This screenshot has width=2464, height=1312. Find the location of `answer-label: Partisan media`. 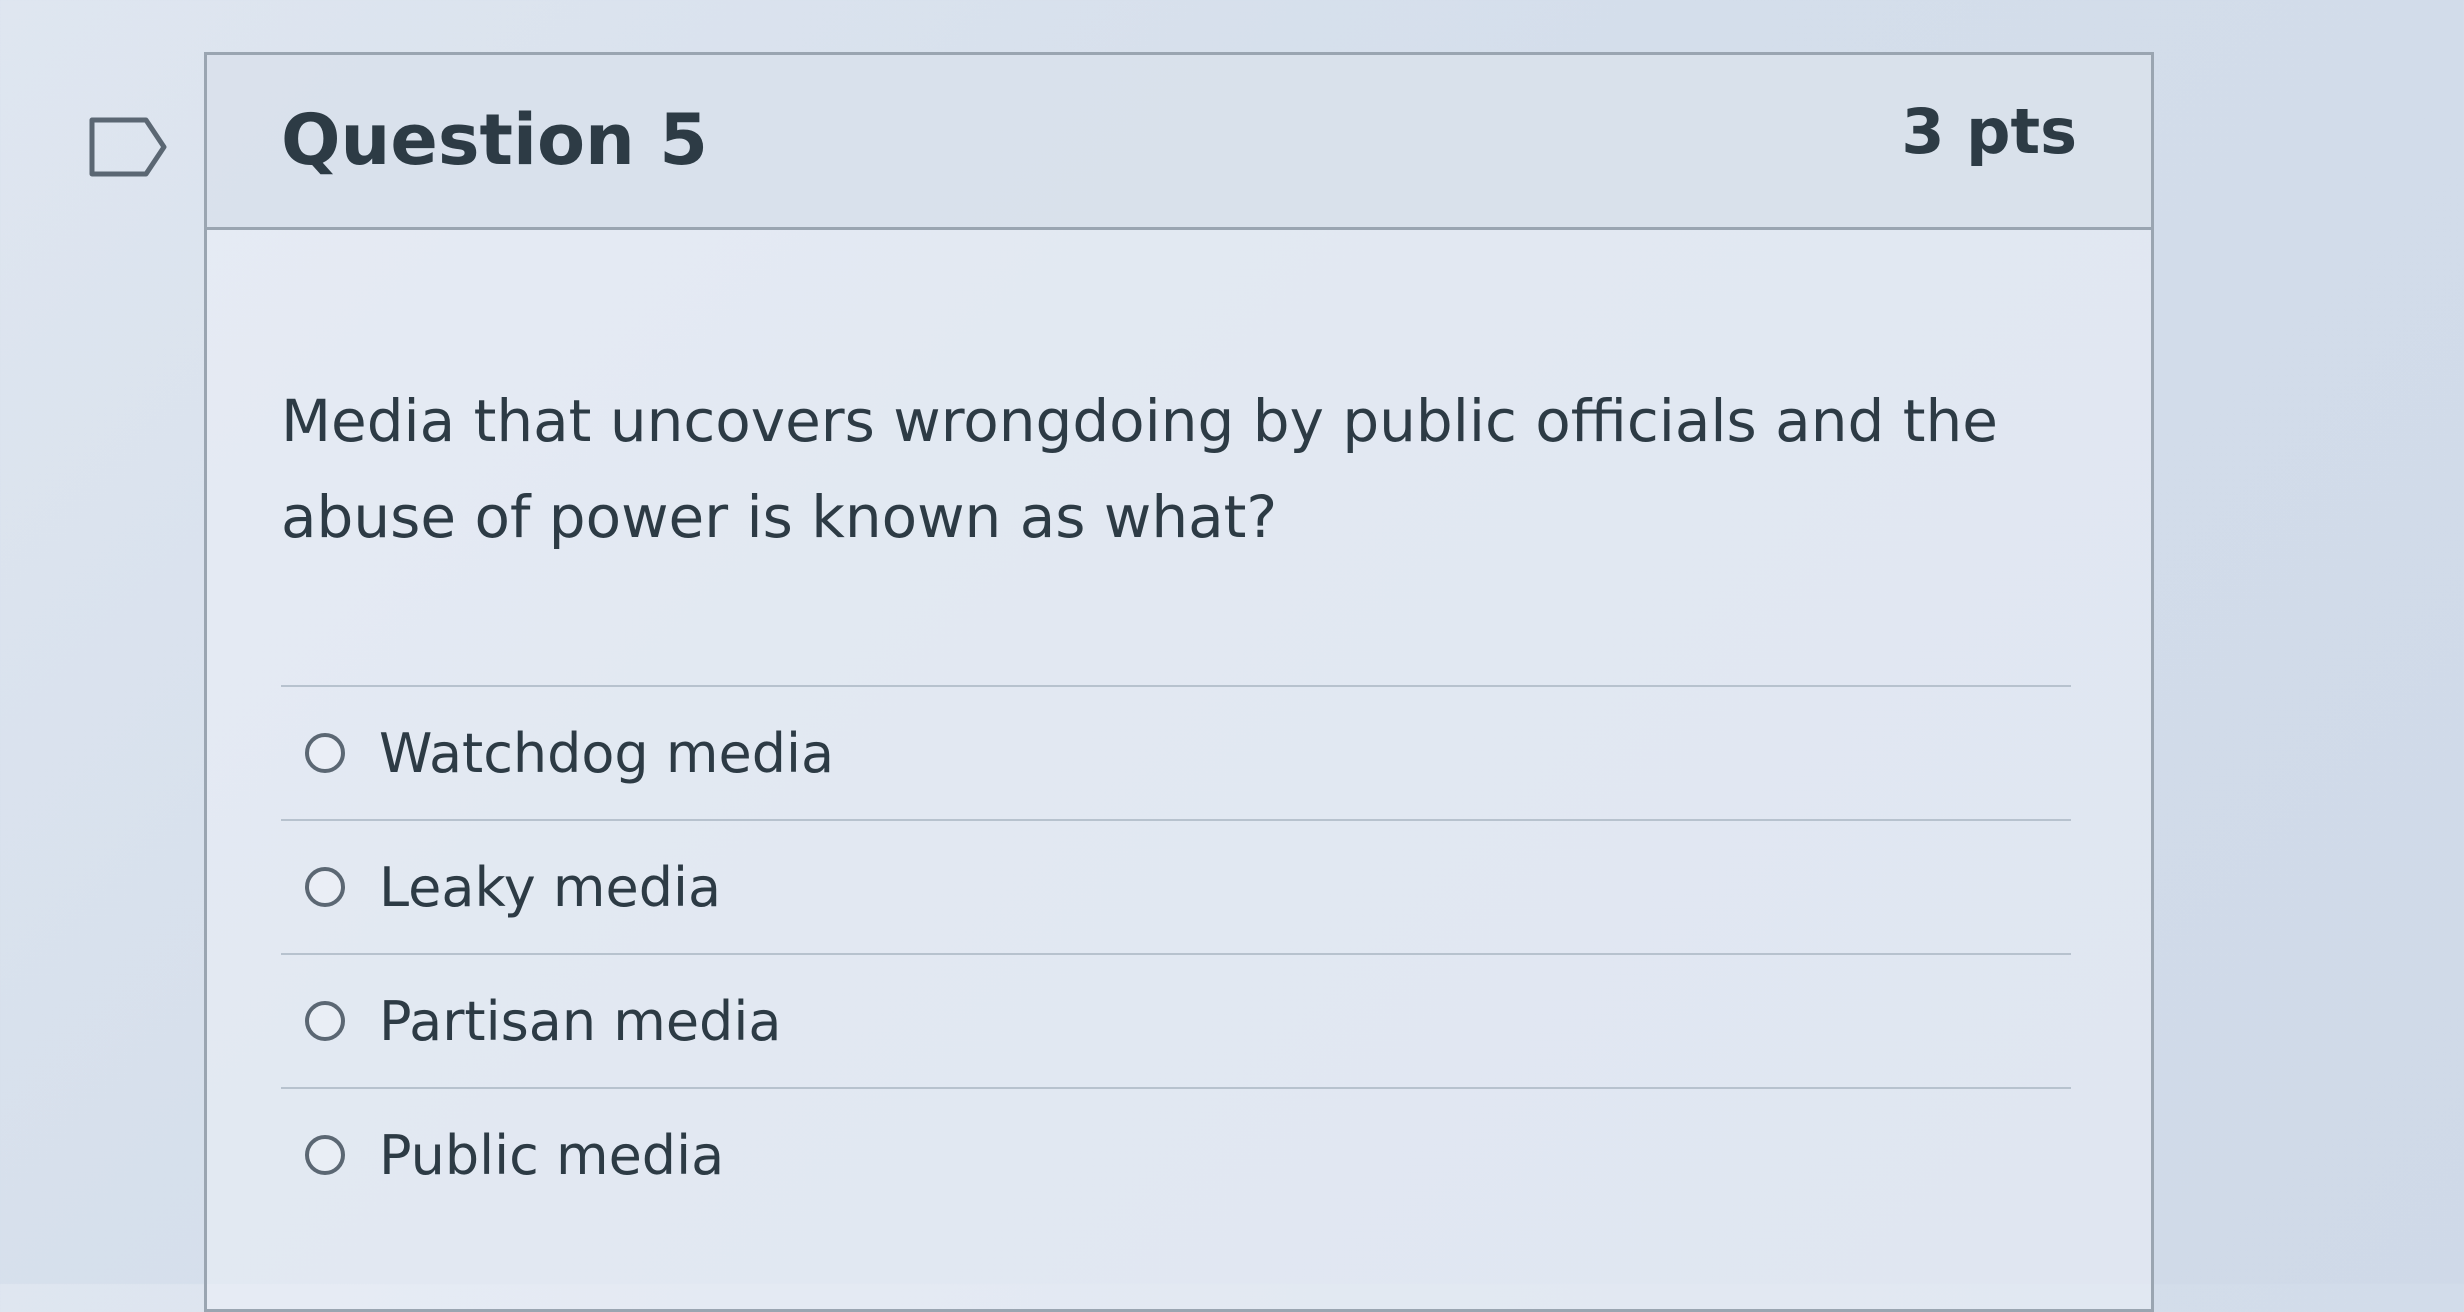

answer-label: Partisan media is located at coordinates (580, 1021).